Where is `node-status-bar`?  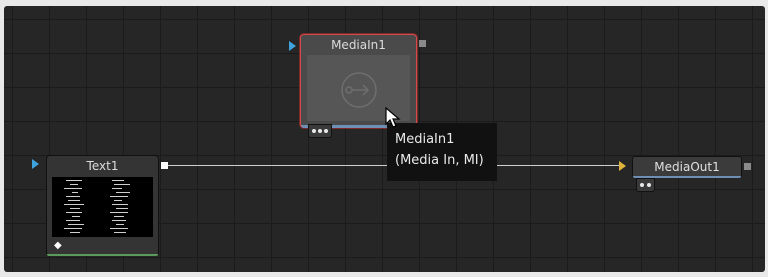
node-status-bar is located at coordinates (102, 255).